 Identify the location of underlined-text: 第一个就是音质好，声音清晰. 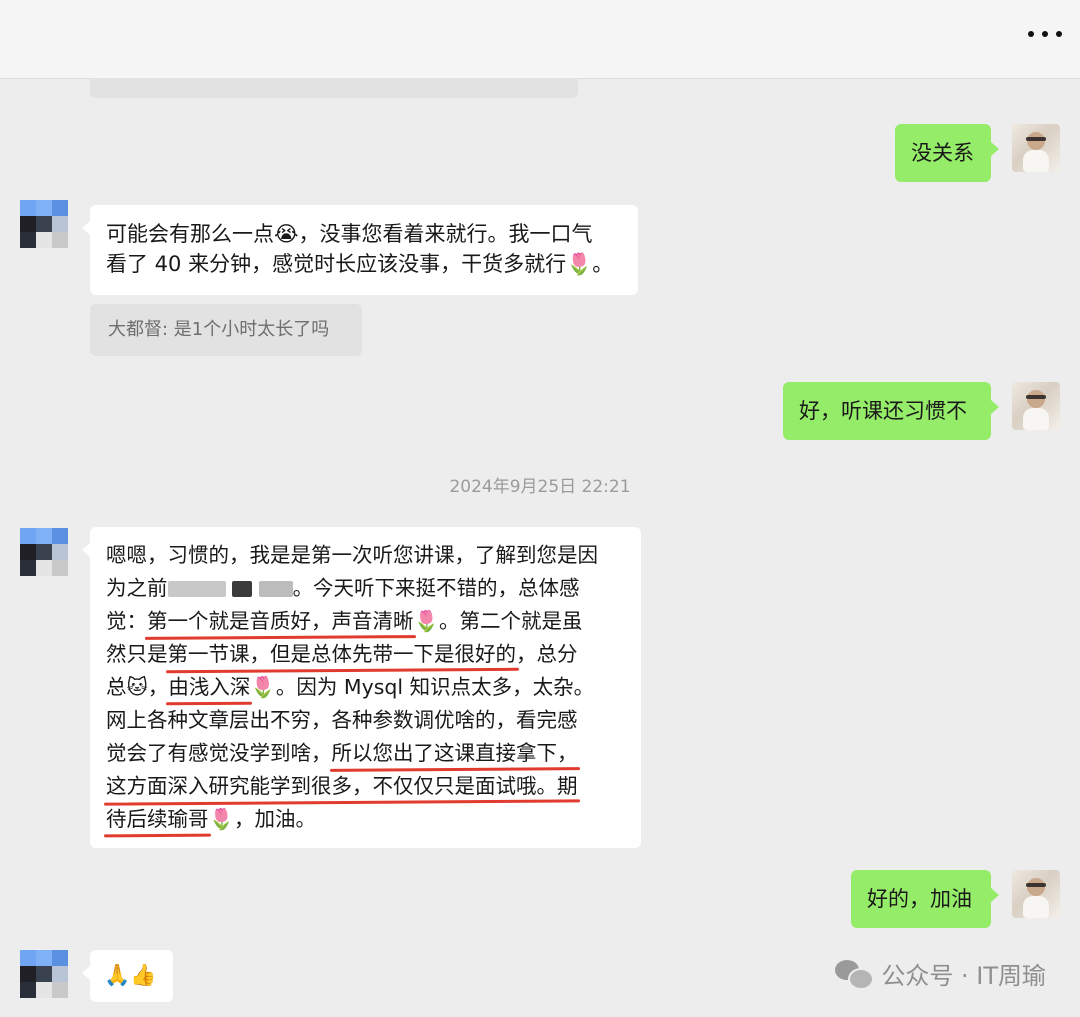
(280, 621).